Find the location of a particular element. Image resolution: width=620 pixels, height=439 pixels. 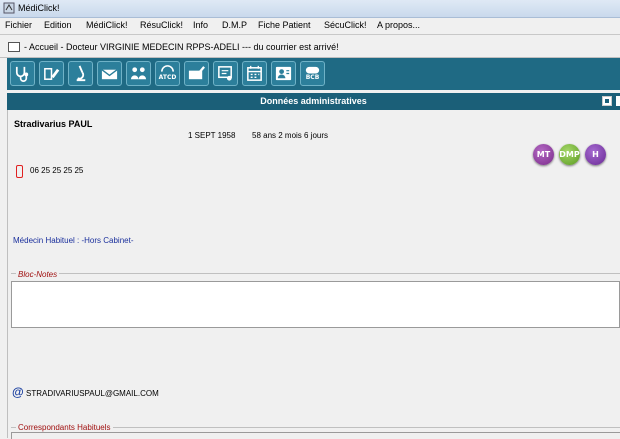

stethoscope-button is located at coordinates (22, 73).